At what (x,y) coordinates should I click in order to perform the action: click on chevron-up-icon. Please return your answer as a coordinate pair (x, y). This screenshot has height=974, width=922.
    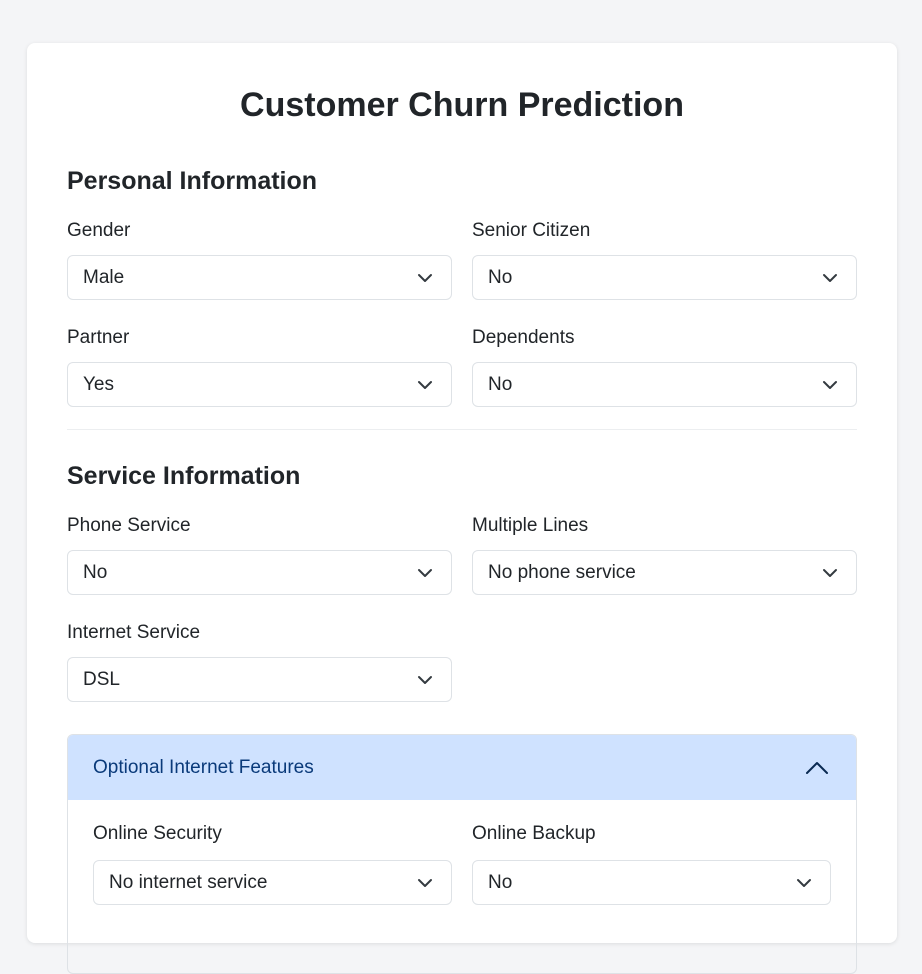
    Looking at the image, I should click on (817, 768).